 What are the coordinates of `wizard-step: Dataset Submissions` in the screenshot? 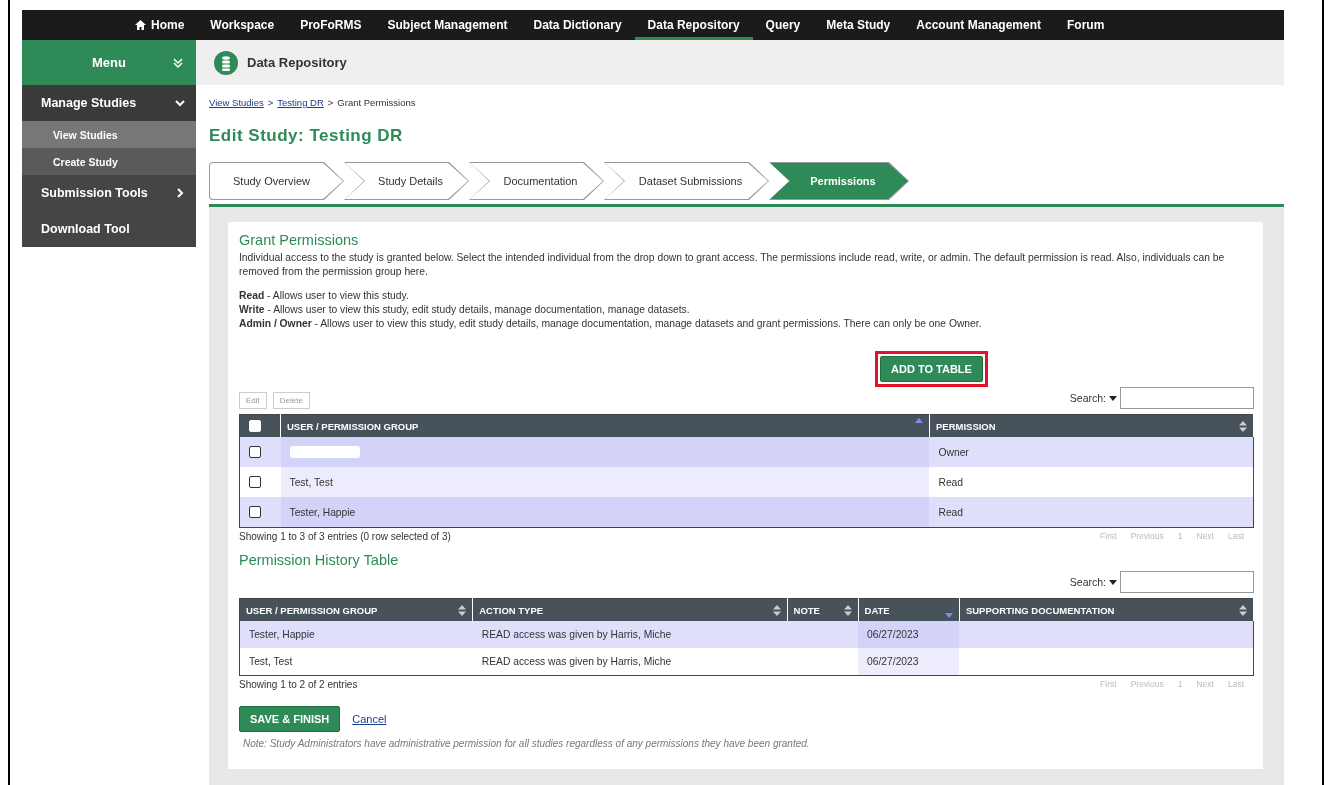 It's located at (686, 181).